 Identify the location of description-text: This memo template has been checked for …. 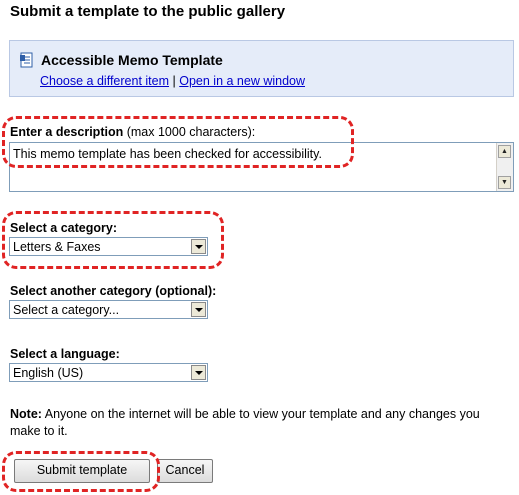
(167, 154).